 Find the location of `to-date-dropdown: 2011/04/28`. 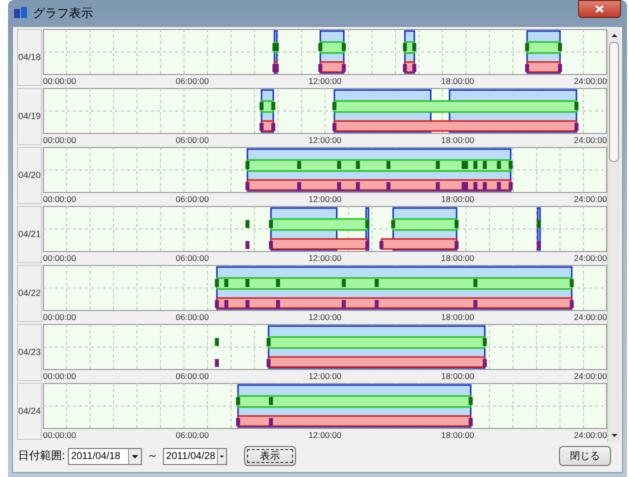

to-date-dropdown: 2011/04/28 is located at coordinates (195, 456).